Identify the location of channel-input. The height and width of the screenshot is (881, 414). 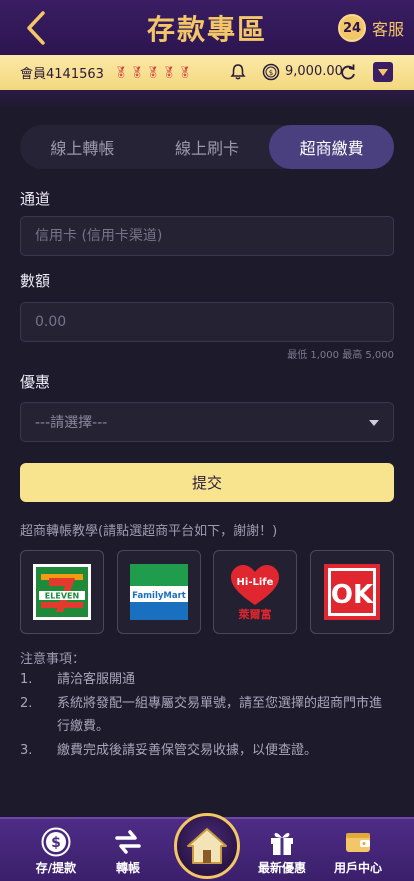
(207, 236).